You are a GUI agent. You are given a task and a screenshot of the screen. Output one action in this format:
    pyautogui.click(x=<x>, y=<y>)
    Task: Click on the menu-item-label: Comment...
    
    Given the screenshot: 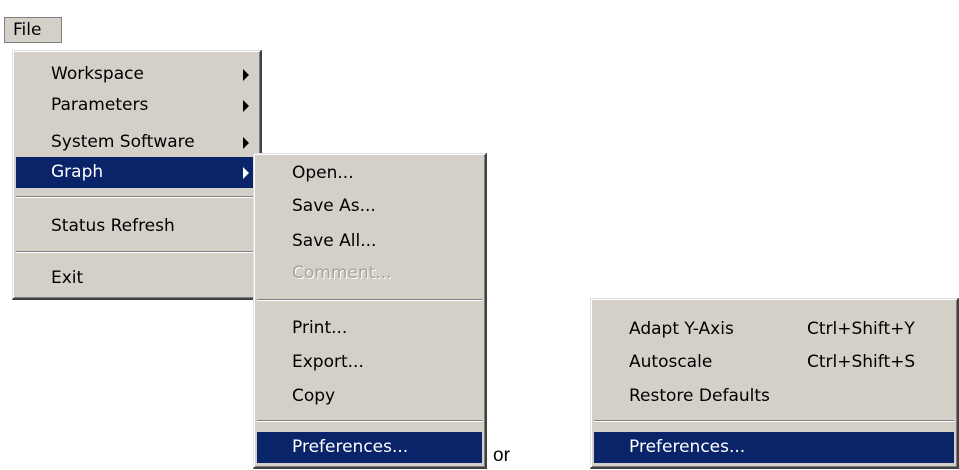 What is the action you would take?
    pyautogui.click(x=342, y=273)
    